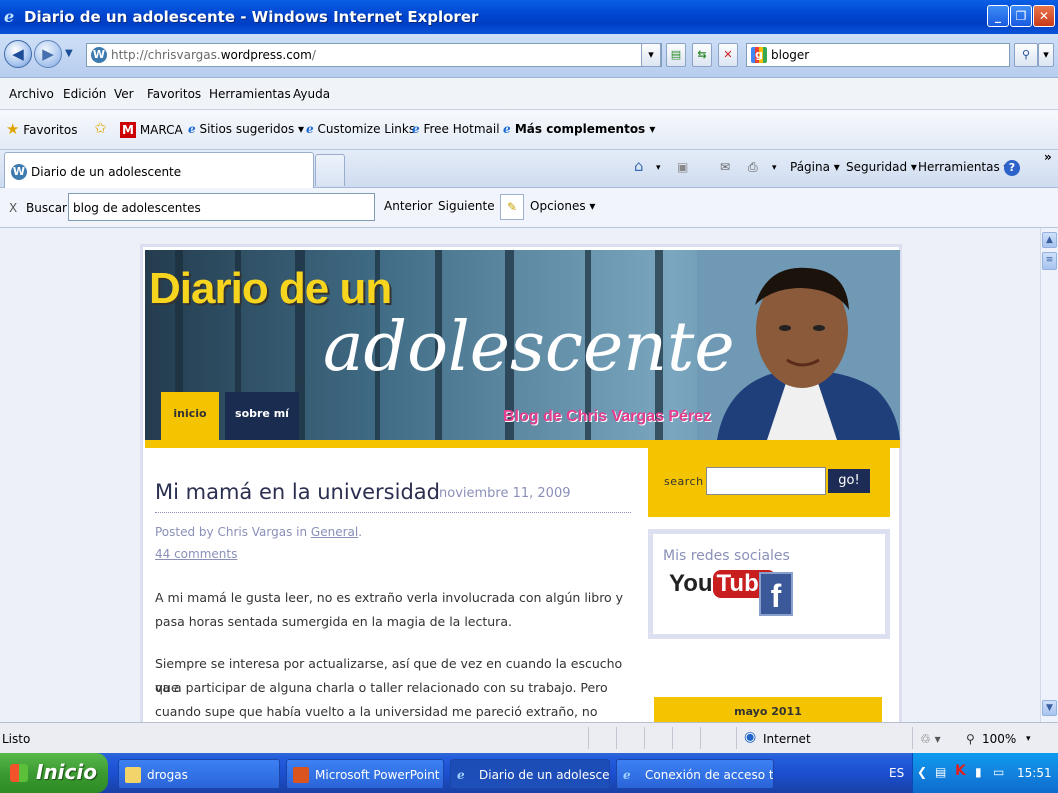 The height and width of the screenshot is (793, 1058). Describe the element at coordinates (18, 54) in the screenshot. I see `back-button: ◀` at that location.